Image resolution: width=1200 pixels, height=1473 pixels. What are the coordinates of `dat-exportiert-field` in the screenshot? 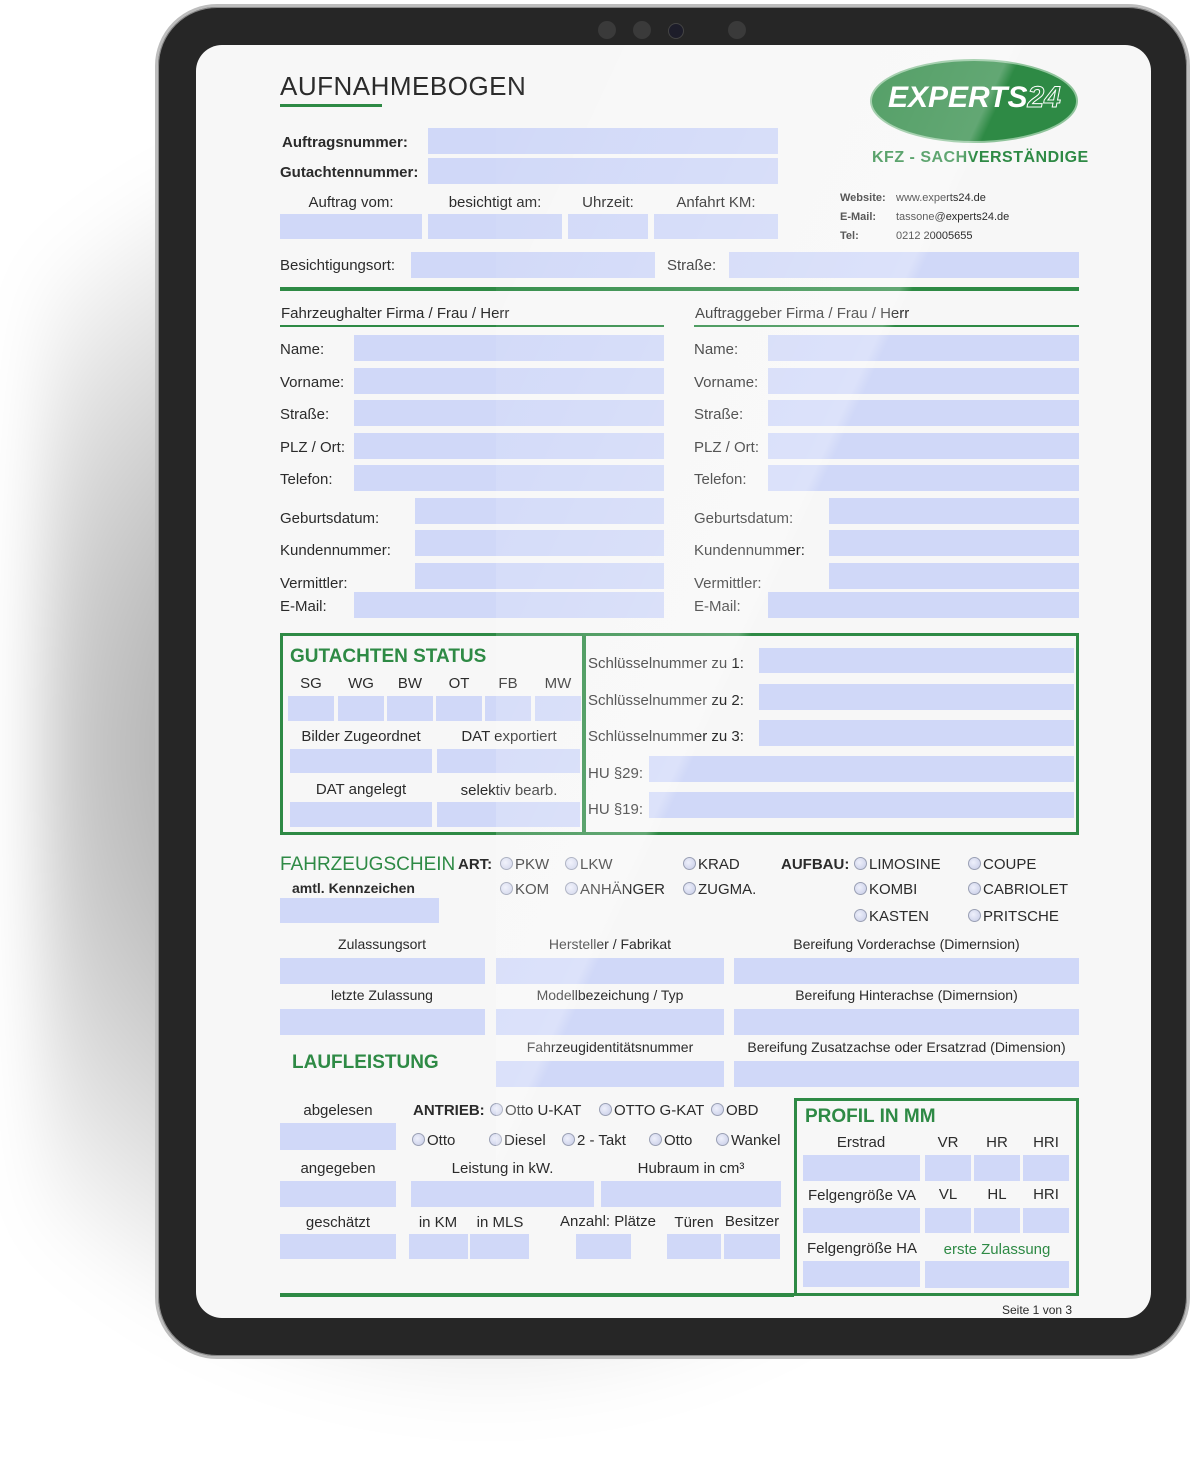 It's located at (508, 761).